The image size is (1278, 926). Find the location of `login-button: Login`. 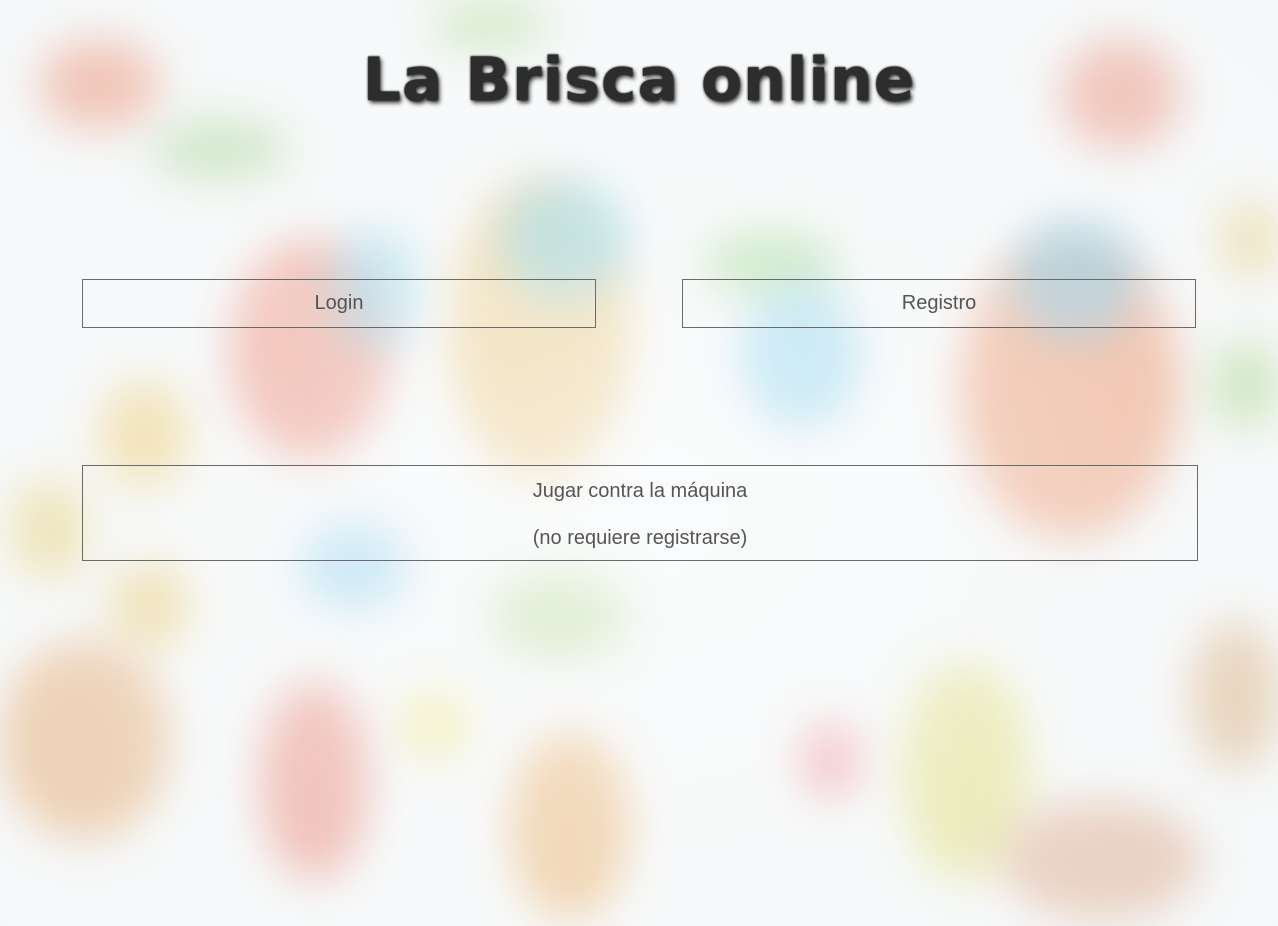

login-button: Login is located at coordinates (339, 303).